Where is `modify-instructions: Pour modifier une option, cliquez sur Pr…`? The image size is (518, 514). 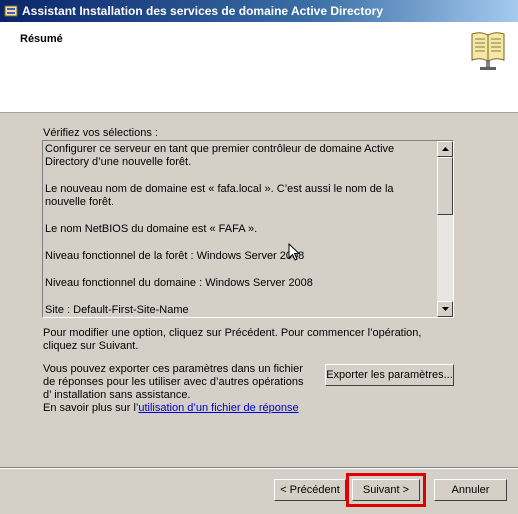
modify-instructions: Pour modifier une option, cliquez sur Pr… is located at coordinates (232, 339).